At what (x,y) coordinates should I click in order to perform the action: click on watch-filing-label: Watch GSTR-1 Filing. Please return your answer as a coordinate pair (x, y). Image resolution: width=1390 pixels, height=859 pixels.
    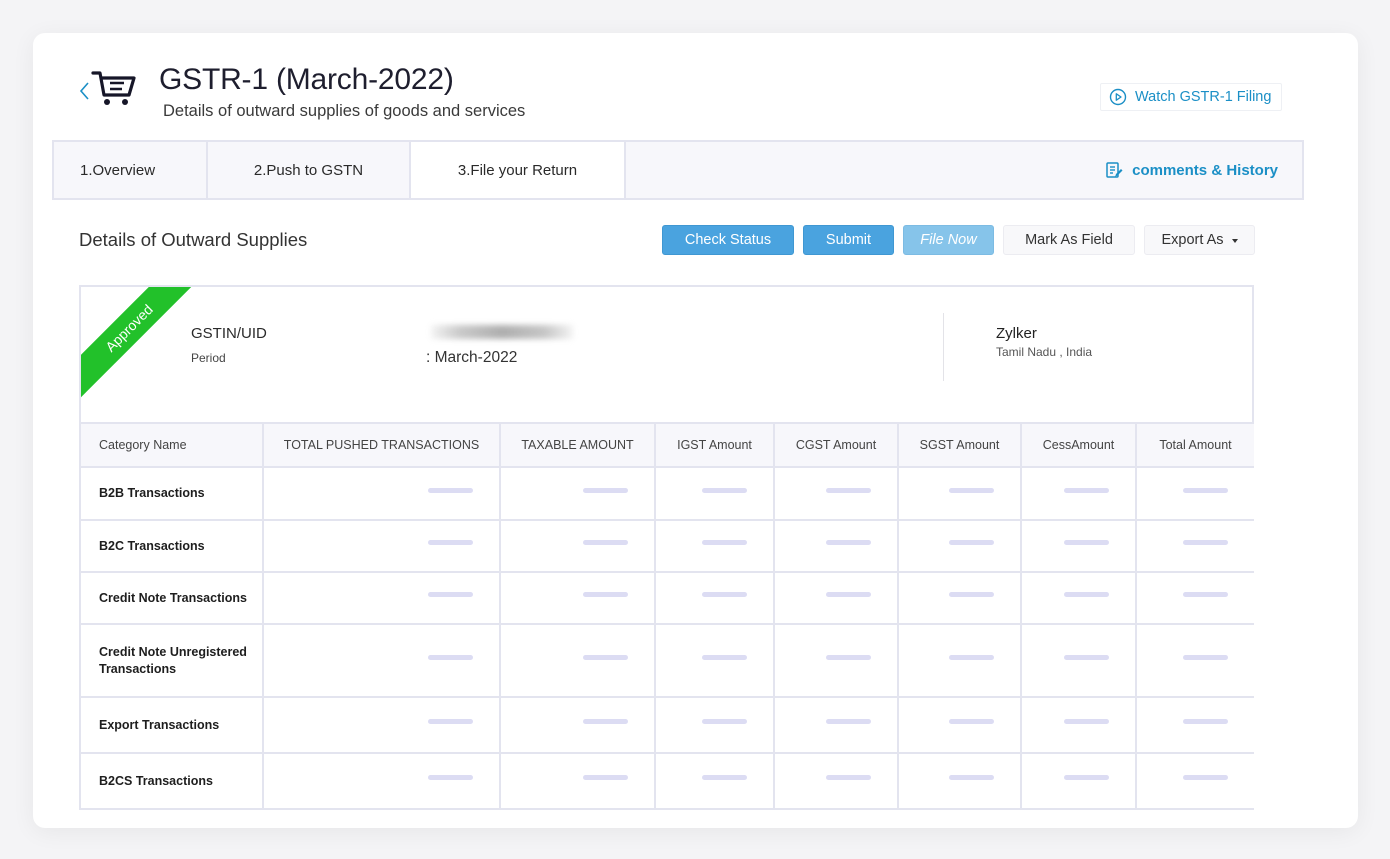
    Looking at the image, I should click on (1203, 97).